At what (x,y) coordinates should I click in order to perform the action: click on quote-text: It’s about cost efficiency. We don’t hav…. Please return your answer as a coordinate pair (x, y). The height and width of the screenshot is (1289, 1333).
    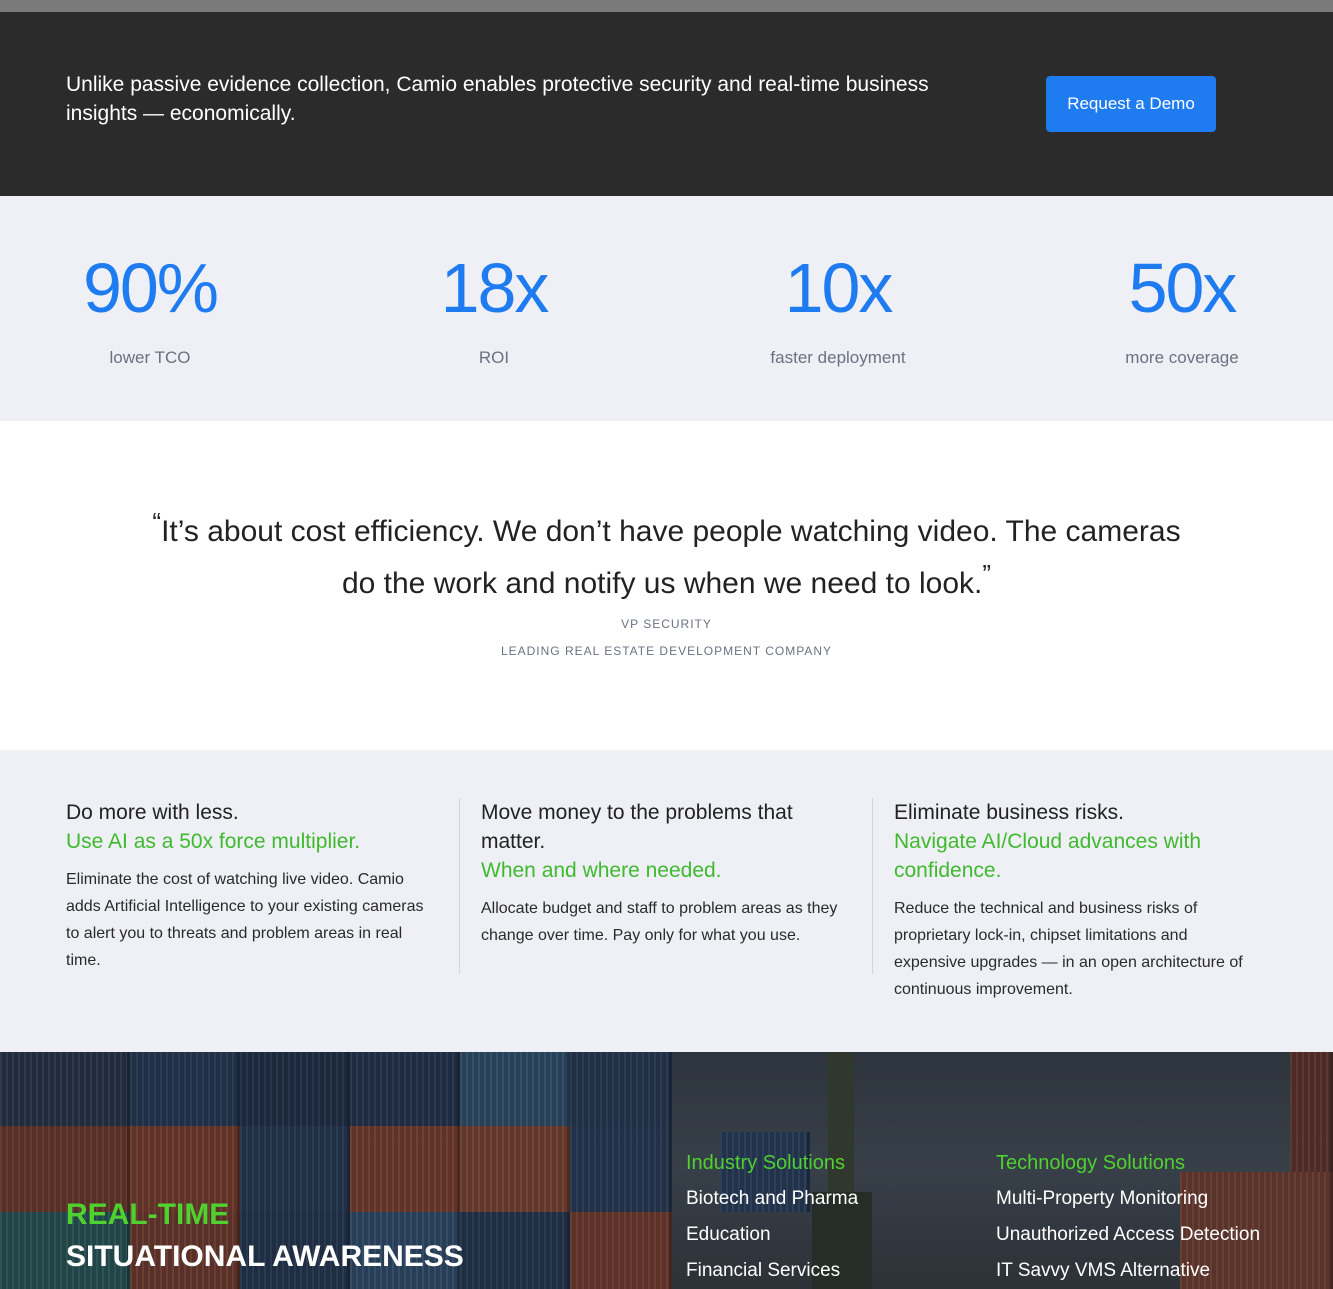
    Looking at the image, I should click on (671, 557).